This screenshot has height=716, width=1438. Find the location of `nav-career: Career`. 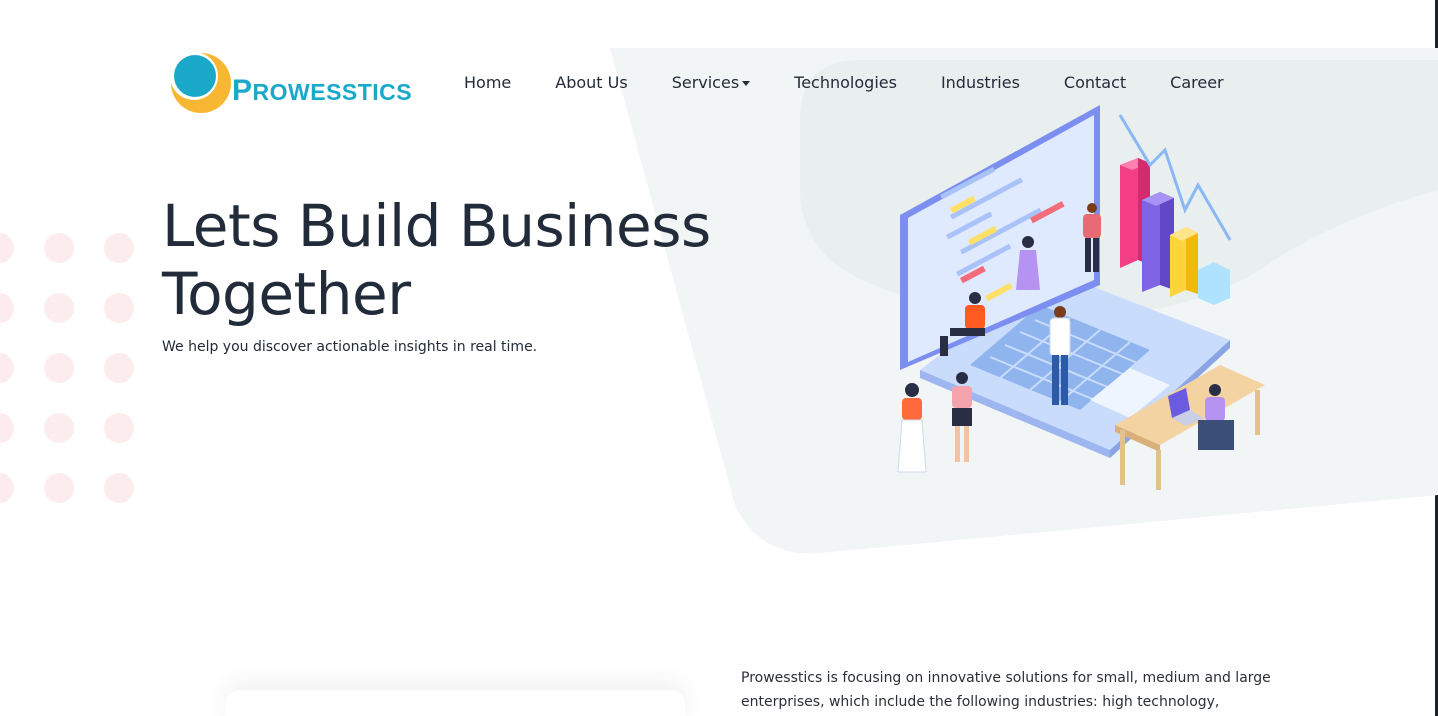

nav-career: Career is located at coordinates (1196, 82).